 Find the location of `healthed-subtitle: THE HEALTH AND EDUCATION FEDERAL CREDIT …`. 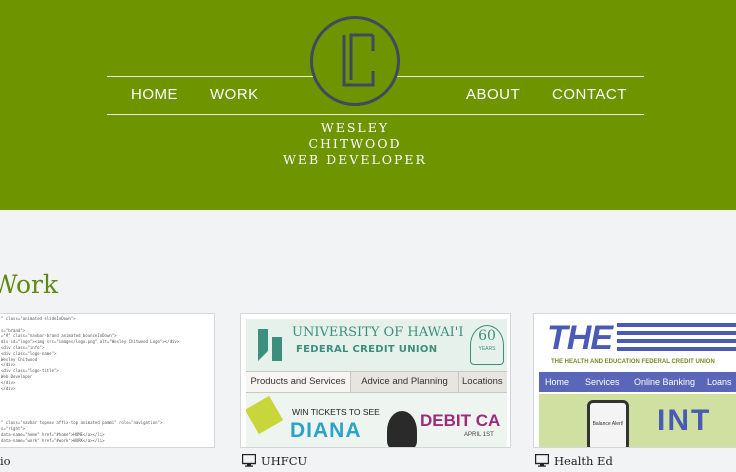

healthed-subtitle: THE HEALTH AND EDUCATION FEDERAL CREDIT … is located at coordinates (633, 362).